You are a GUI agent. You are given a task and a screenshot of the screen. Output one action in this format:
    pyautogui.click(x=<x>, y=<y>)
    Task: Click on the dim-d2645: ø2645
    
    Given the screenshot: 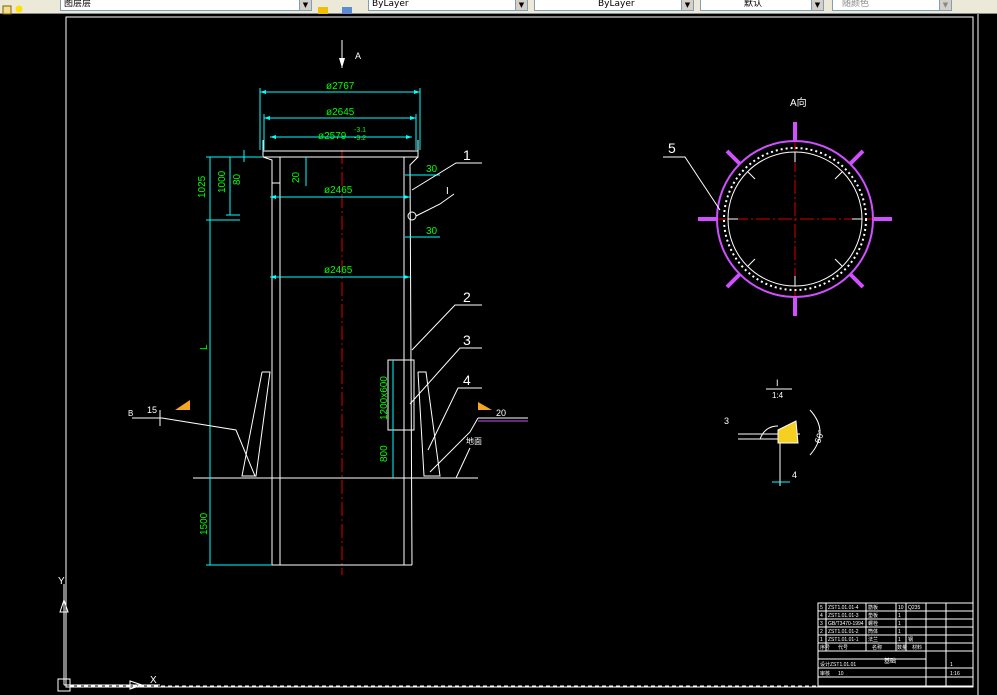 What is the action you would take?
    pyautogui.click(x=340, y=112)
    